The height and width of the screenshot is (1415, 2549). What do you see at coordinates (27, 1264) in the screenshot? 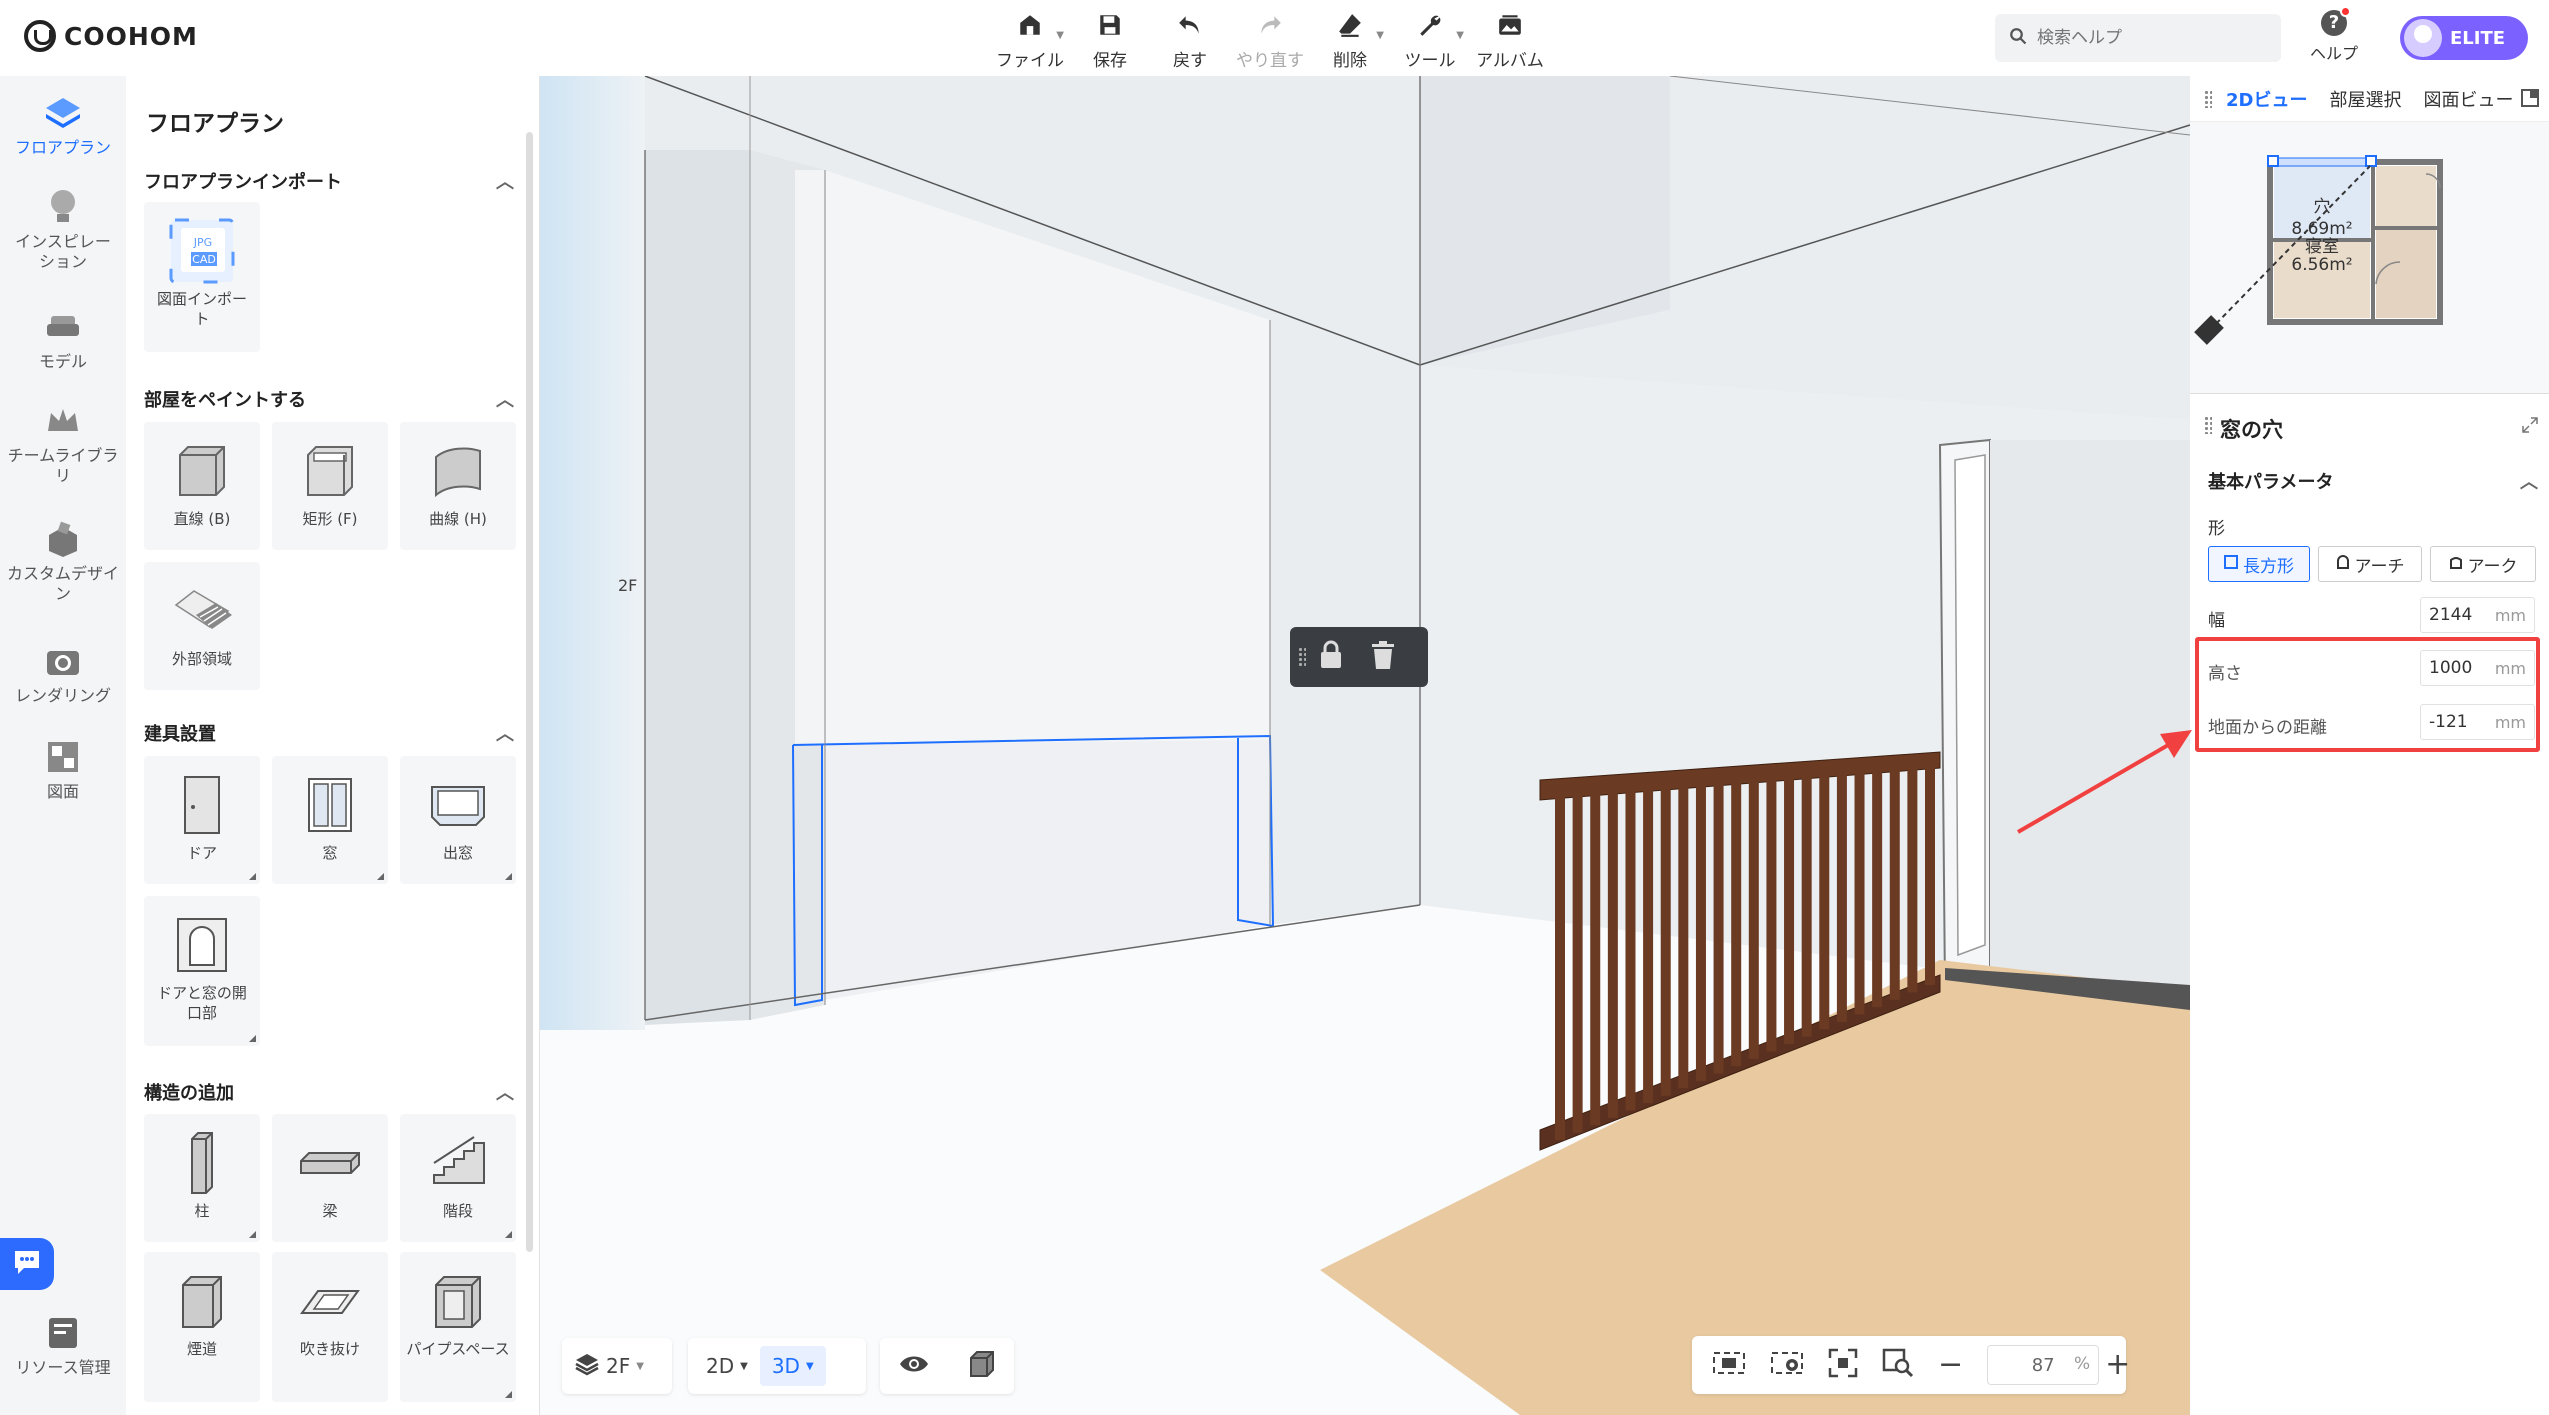
I see `chat-button` at bounding box center [27, 1264].